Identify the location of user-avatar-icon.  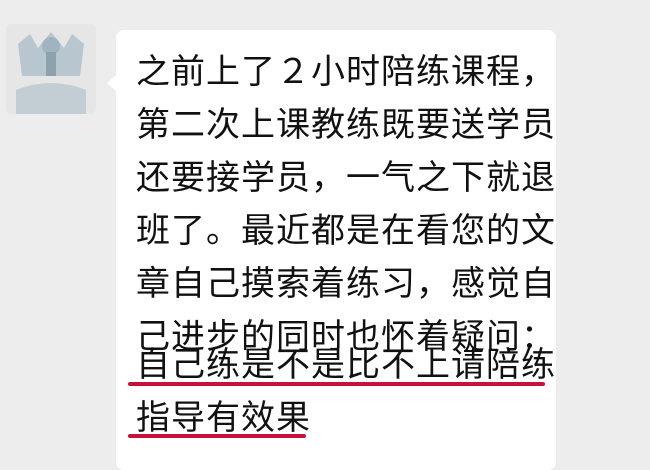
(51, 69).